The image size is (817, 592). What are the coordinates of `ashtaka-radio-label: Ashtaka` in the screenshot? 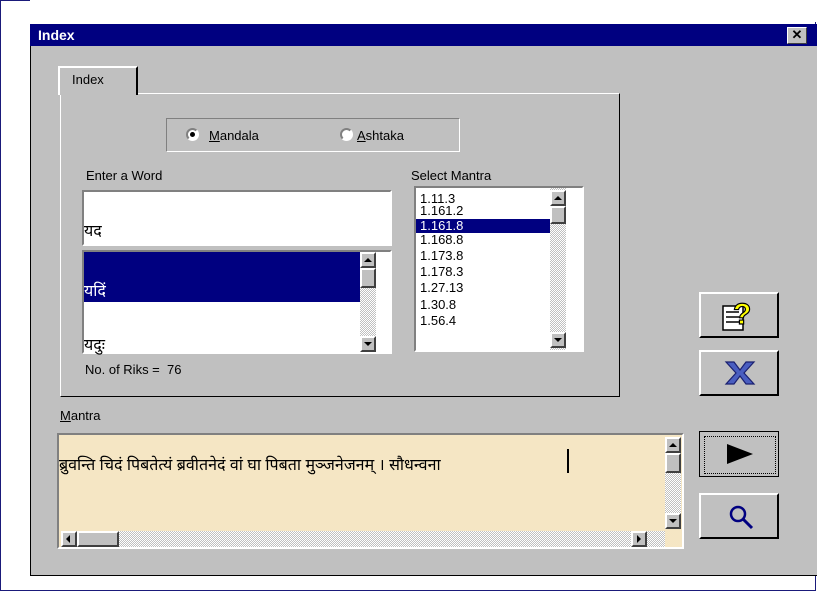 It's located at (380, 135).